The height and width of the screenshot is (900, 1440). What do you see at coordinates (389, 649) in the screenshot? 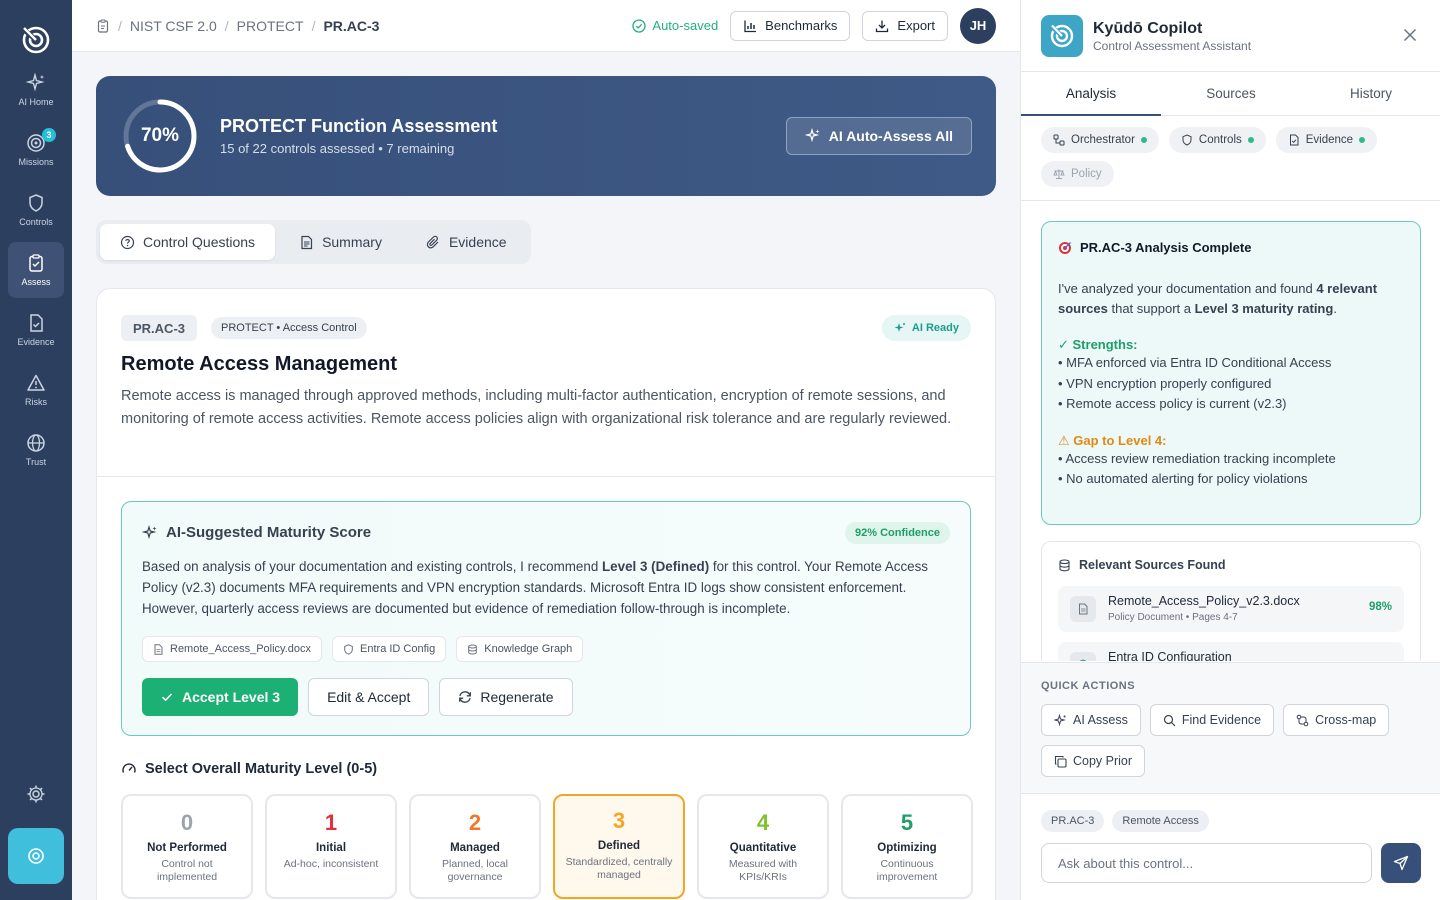
I see `evidence-chip-entra: Entra ID Config` at bounding box center [389, 649].